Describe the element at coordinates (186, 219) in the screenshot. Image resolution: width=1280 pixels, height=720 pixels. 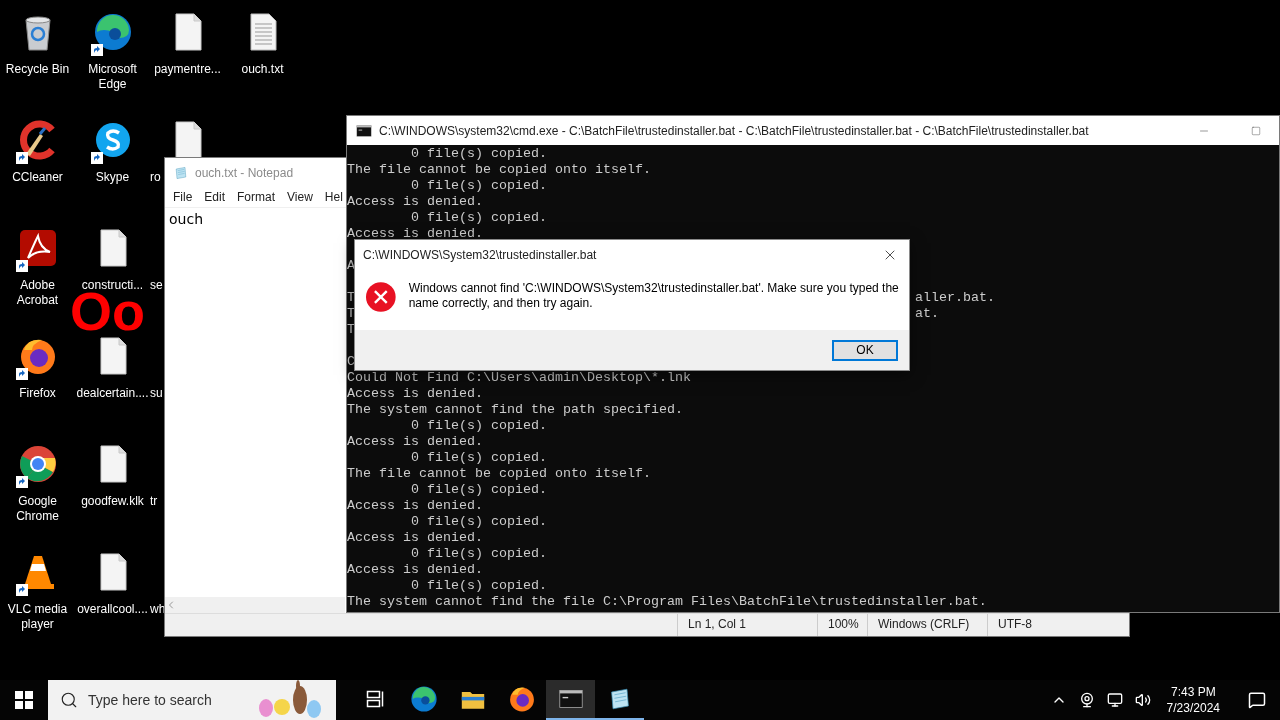
I see `document-text: ouch` at that location.